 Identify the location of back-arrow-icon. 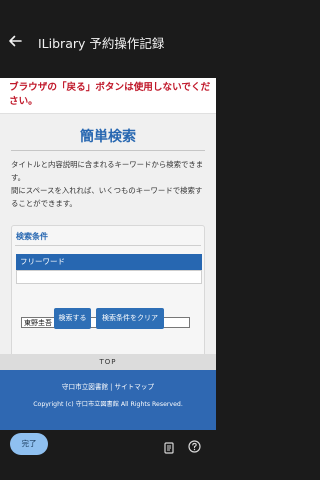
(15, 41).